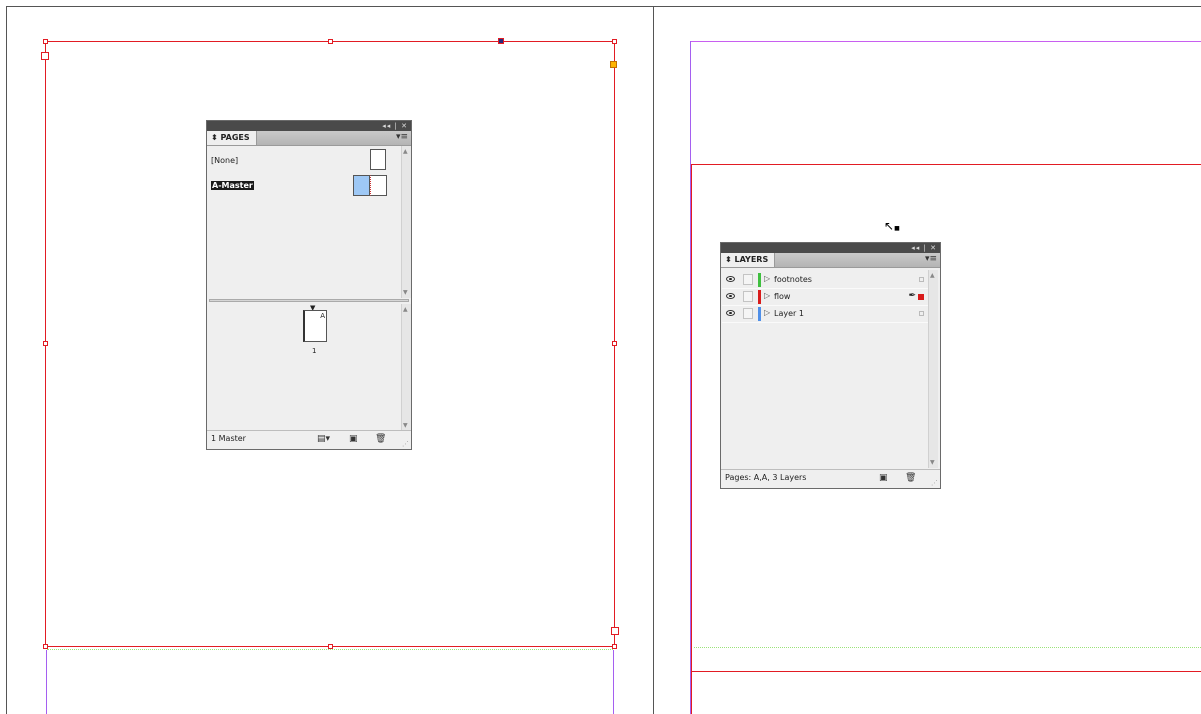  What do you see at coordinates (614, 41) in the screenshot?
I see `frame-handle-tr` at bounding box center [614, 41].